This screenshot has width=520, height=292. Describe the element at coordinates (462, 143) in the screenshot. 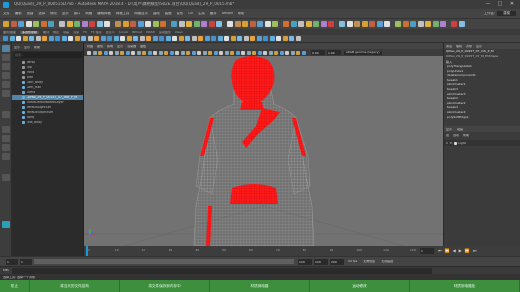

I see `layer-name: Light` at that location.